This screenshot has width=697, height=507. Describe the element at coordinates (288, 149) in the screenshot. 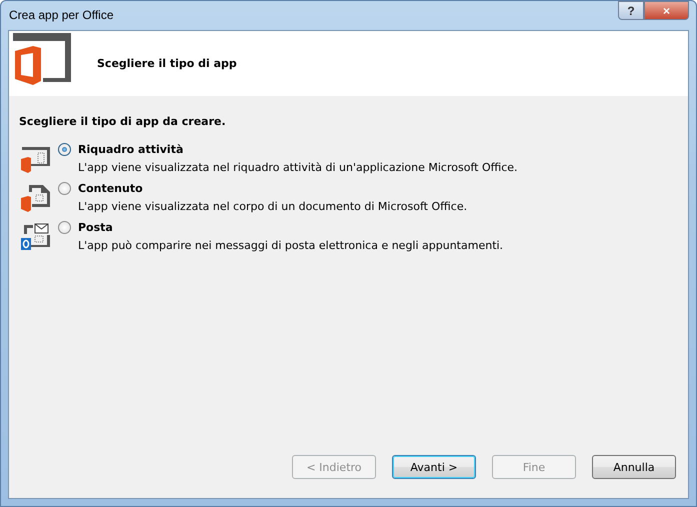

I see `option-radio: Riquadro attività` at that location.